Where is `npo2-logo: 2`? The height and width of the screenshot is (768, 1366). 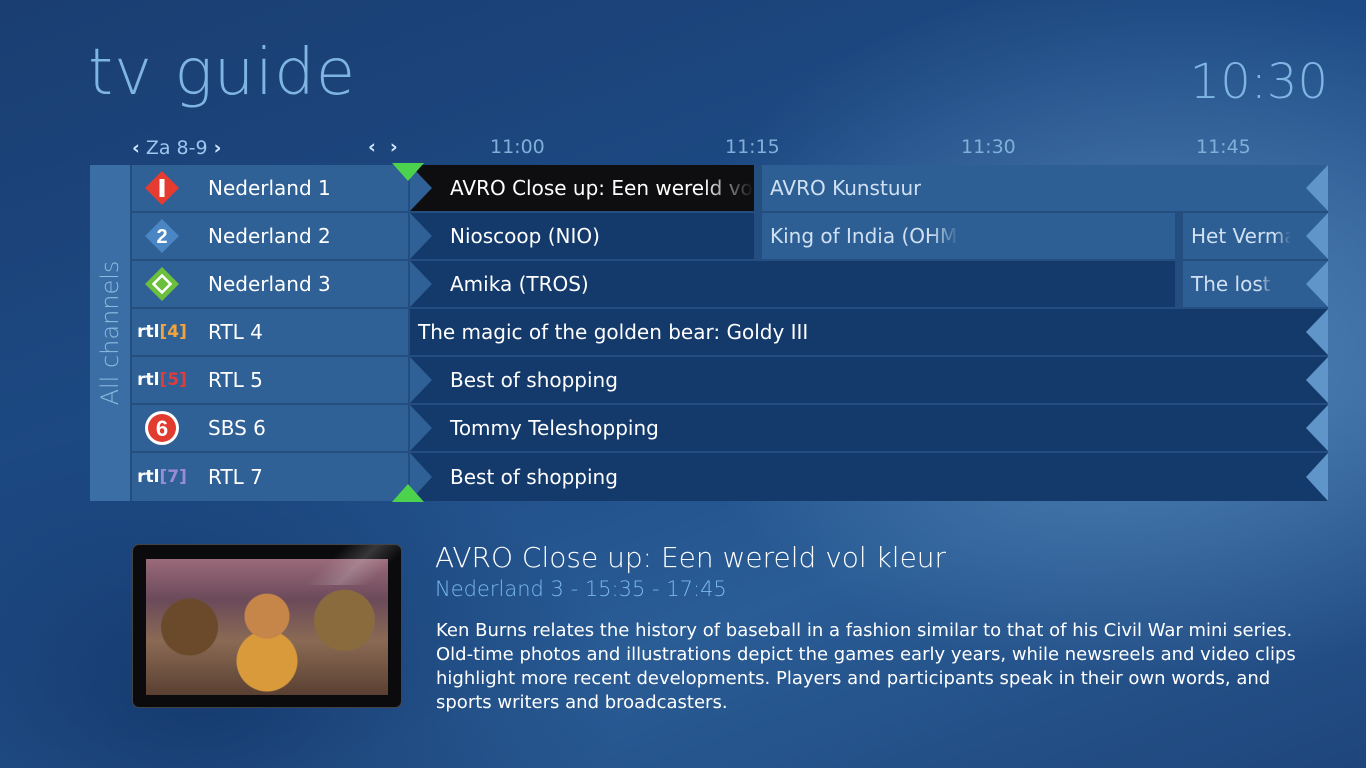 npo2-logo: 2 is located at coordinates (162, 236).